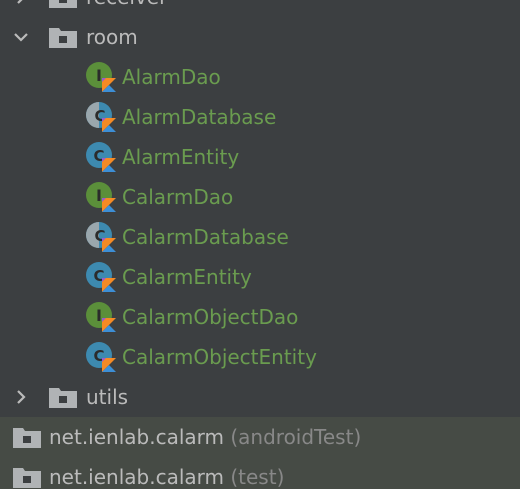  What do you see at coordinates (205, 237) in the screenshot?
I see `tree-node-label: CalarmDatabase` at bounding box center [205, 237].